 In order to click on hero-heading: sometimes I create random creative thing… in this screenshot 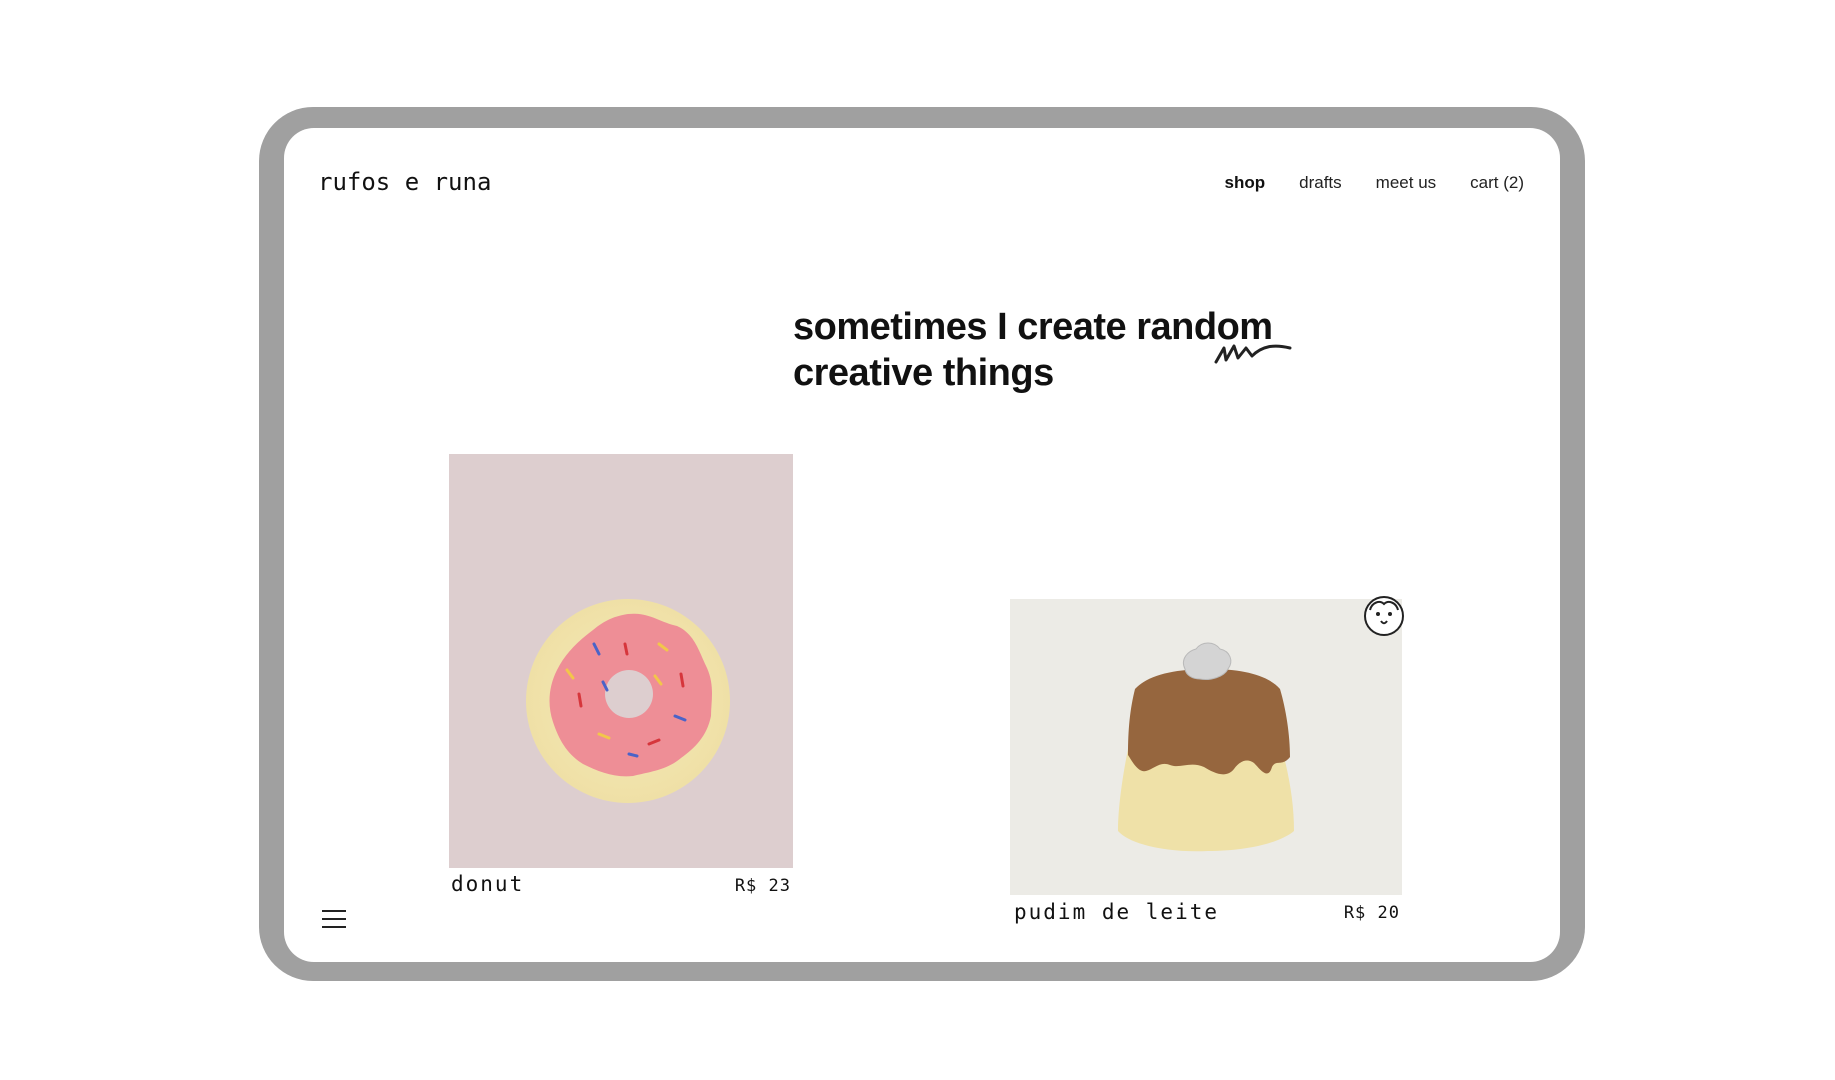, I will do `click(1033, 350)`.